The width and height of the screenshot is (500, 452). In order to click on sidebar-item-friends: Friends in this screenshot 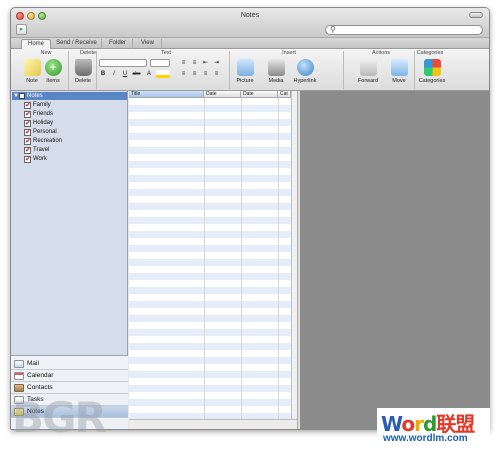, I will do `click(38, 114)`.